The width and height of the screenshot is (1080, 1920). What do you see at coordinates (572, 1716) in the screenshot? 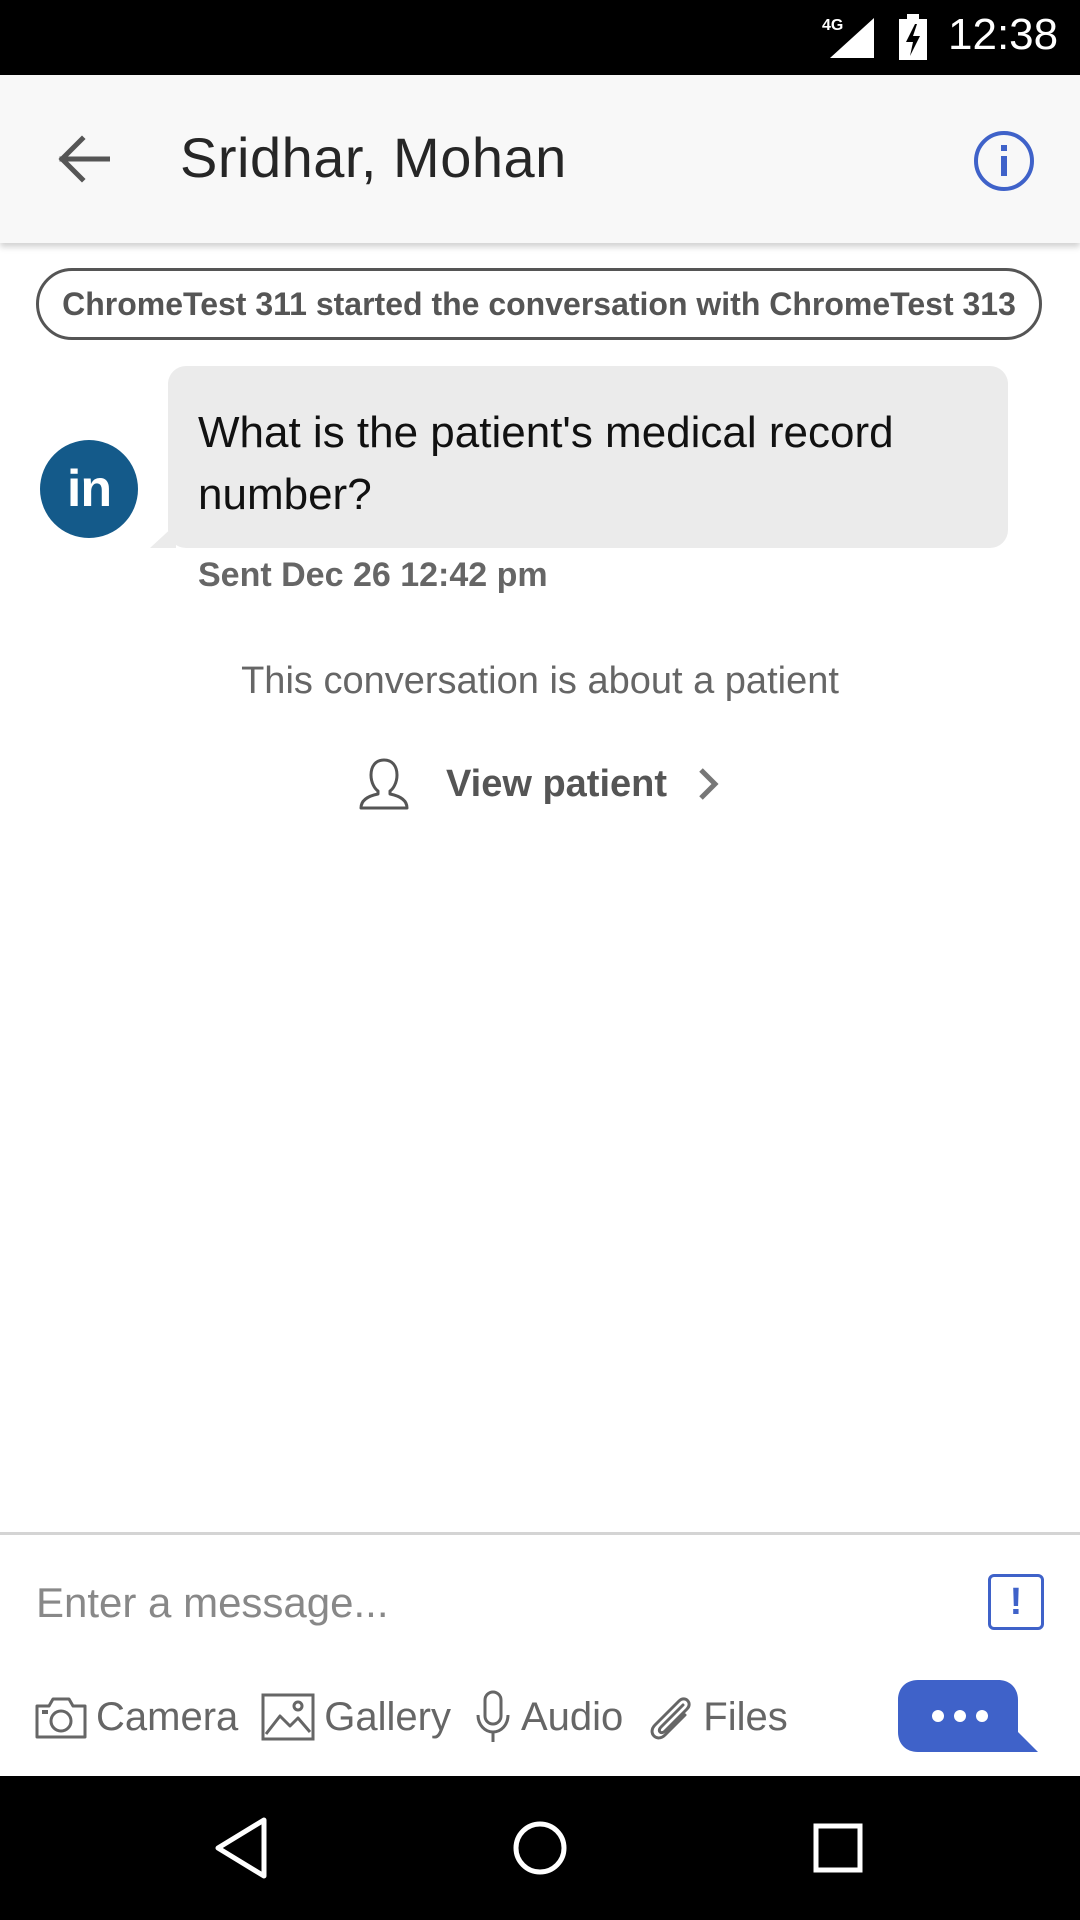
I see `audio-label: Audio` at bounding box center [572, 1716].